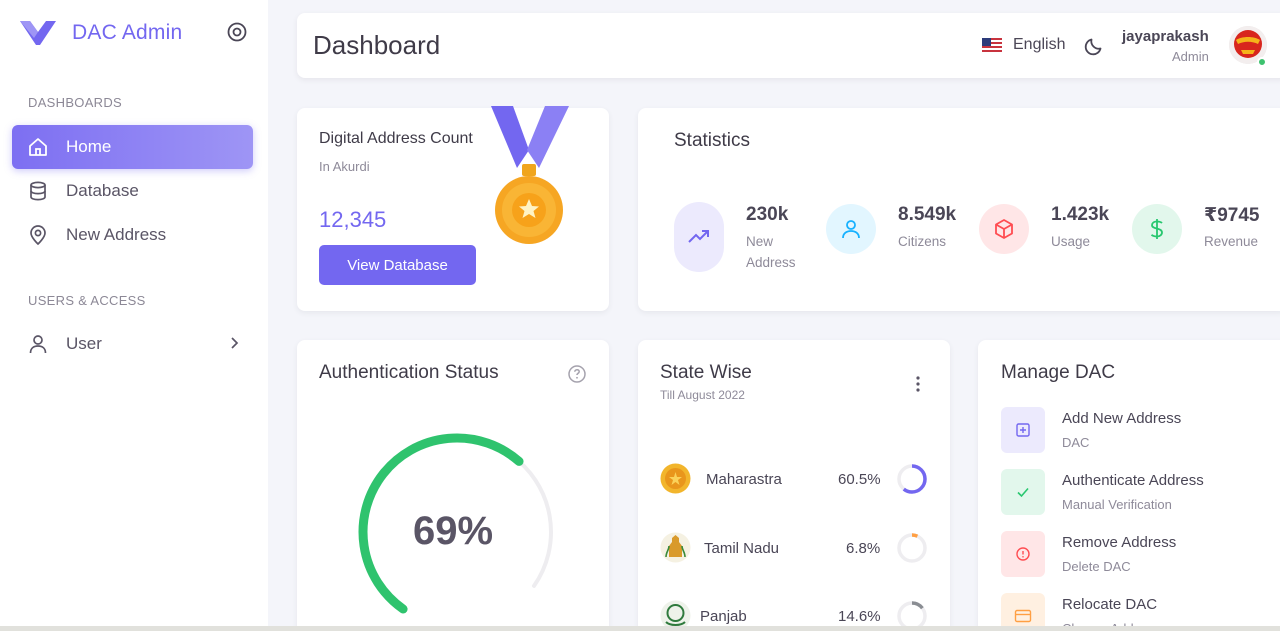  What do you see at coordinates (712, 140) in the screenshot?
I see `statistics-title: Statistics` at bounding box center [712, 140].